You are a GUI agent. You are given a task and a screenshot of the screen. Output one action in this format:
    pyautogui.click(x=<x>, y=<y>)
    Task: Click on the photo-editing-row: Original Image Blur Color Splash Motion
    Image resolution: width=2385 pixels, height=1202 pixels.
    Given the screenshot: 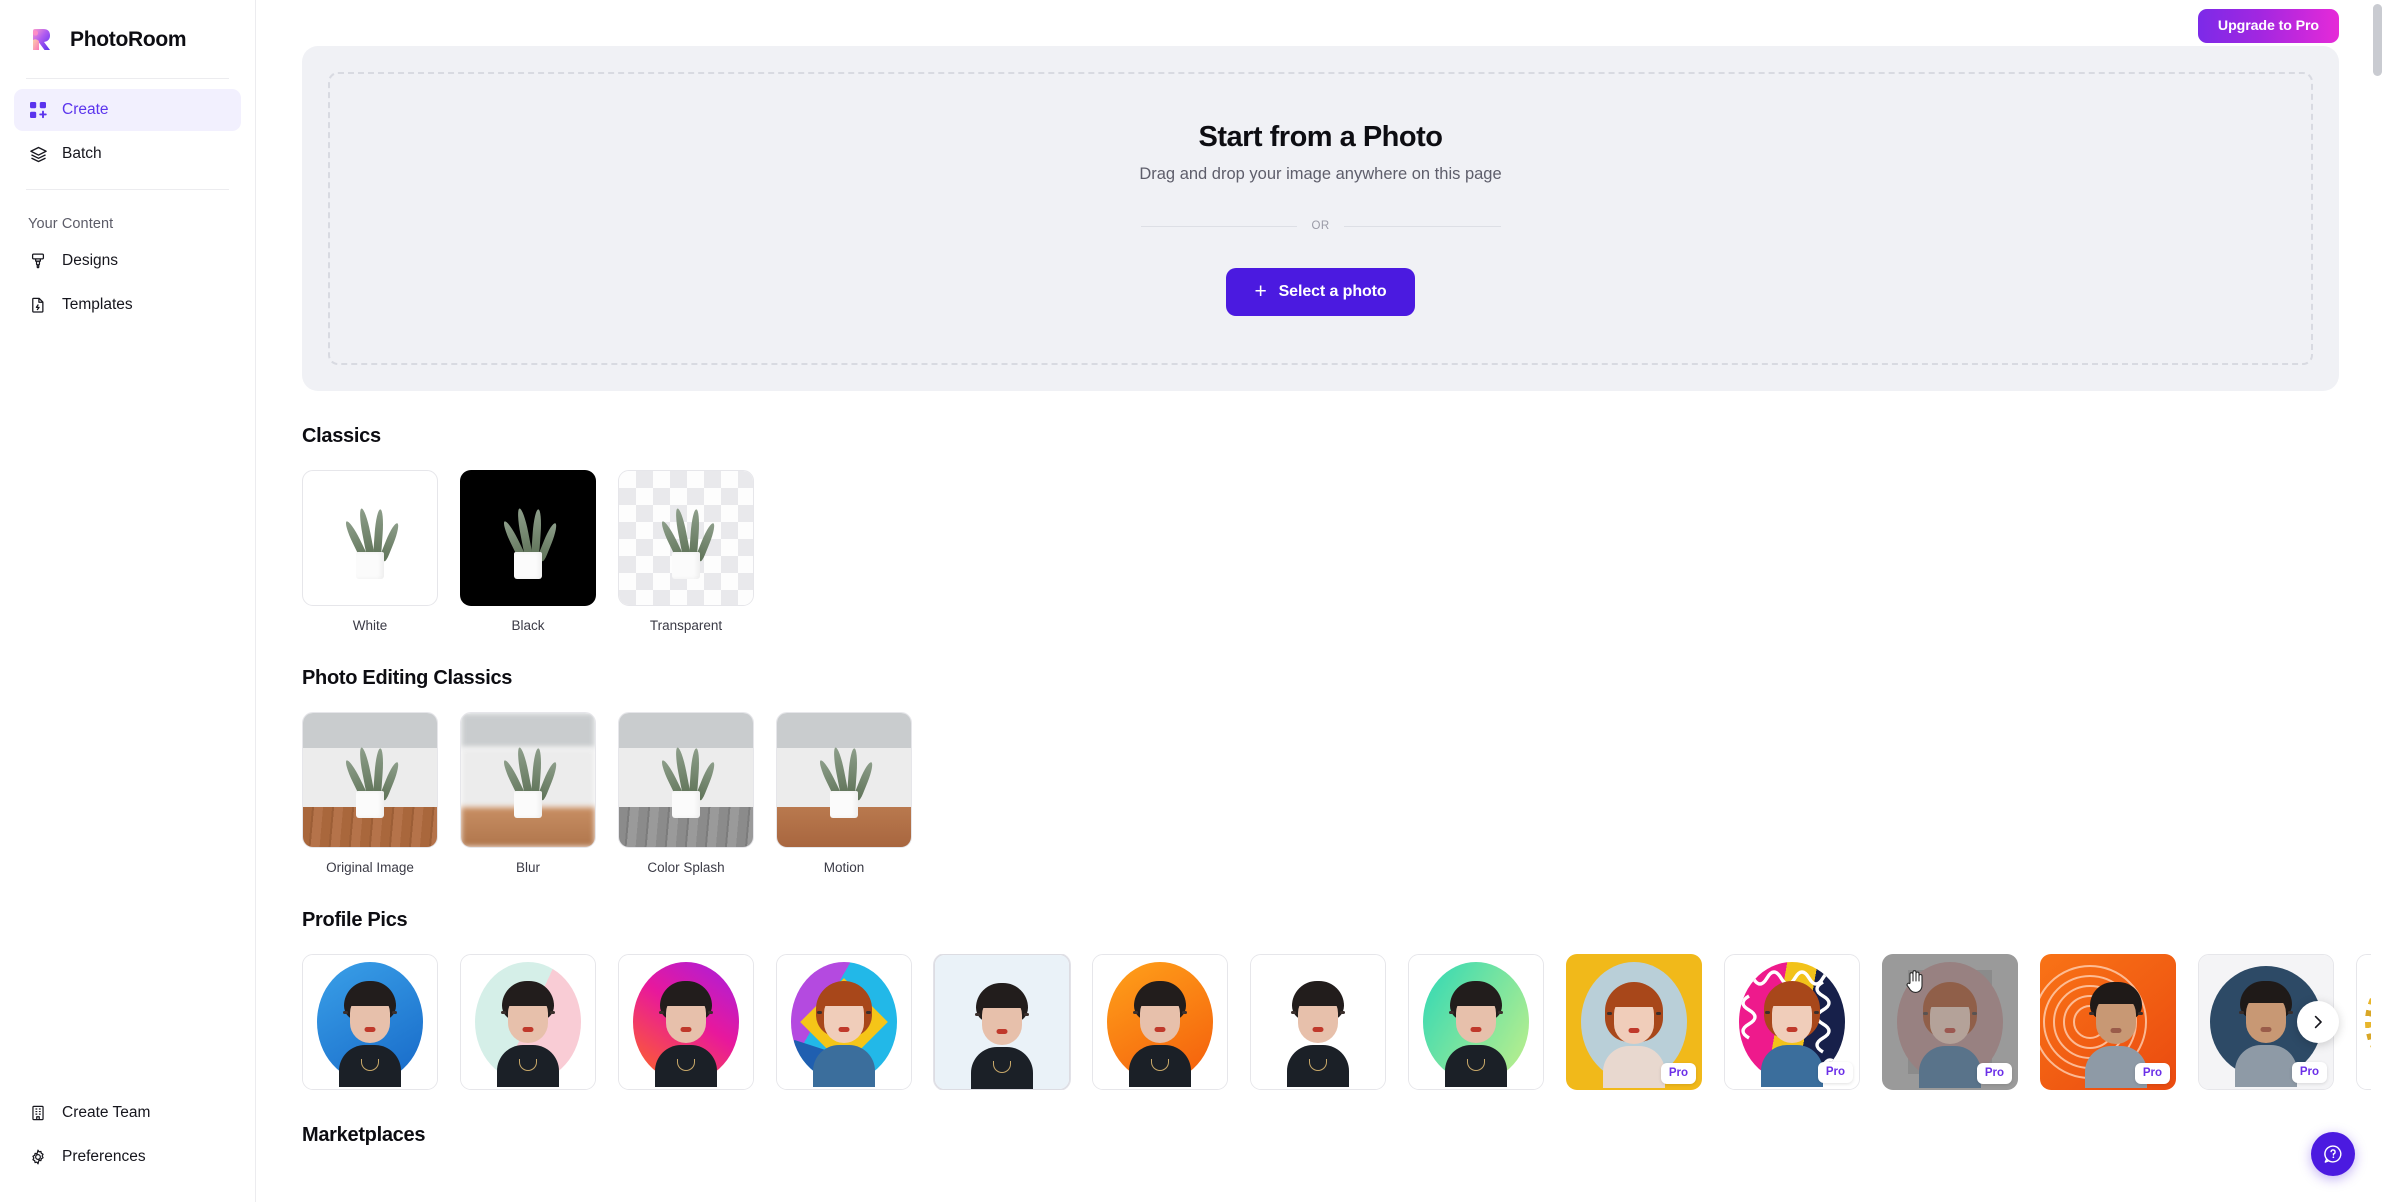 What is the action you would take?
    pyautogui.click(x=1320, y=793)
    